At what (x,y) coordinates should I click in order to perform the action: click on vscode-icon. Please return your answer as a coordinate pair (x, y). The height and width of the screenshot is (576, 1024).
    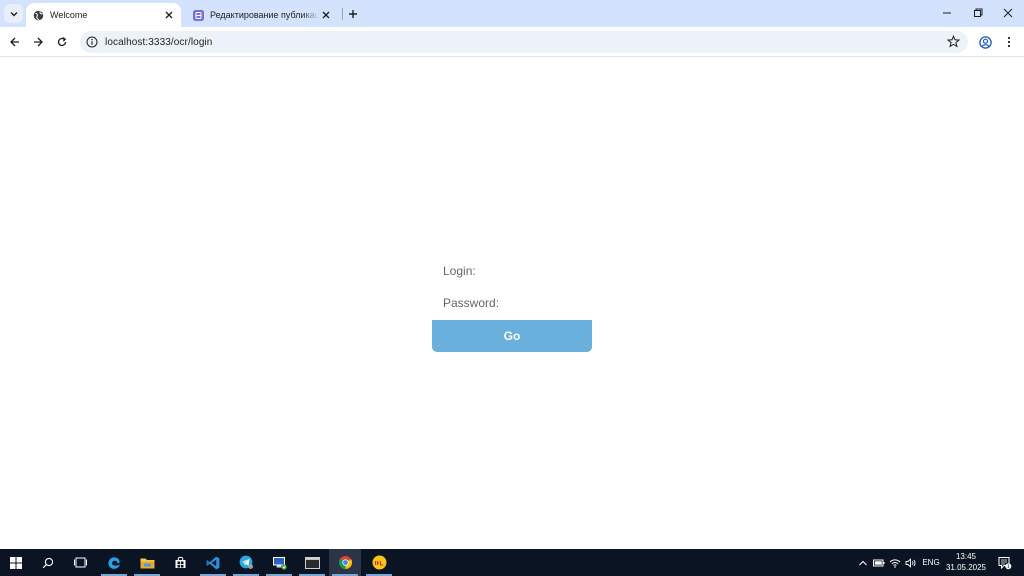
    Looking at the image, I should click on (213, 562).